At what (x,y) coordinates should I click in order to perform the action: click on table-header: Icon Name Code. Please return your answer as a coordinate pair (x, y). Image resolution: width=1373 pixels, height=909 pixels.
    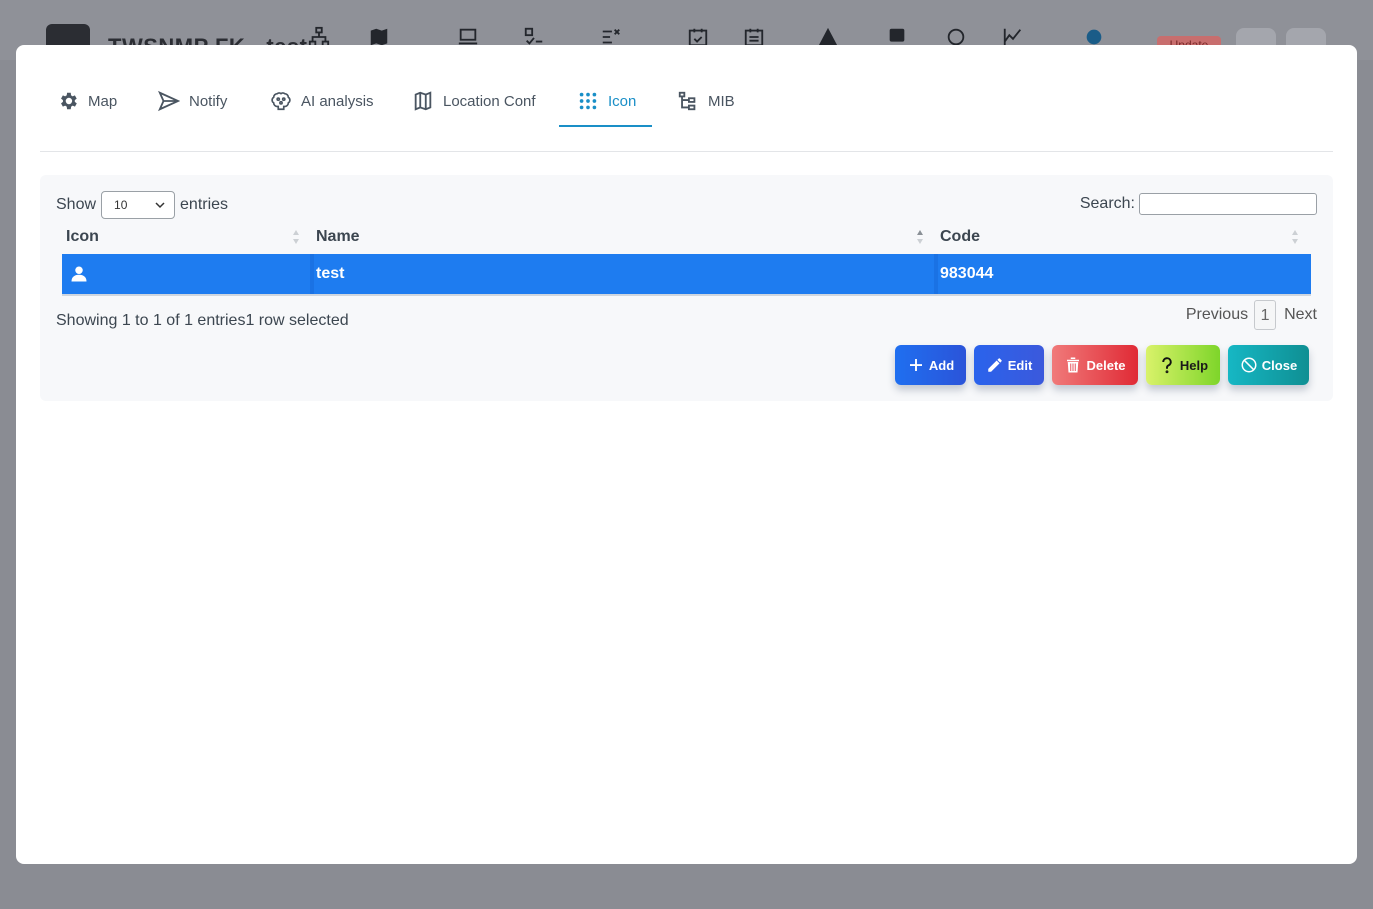
    Looking at the image, I should click on (686, 240).